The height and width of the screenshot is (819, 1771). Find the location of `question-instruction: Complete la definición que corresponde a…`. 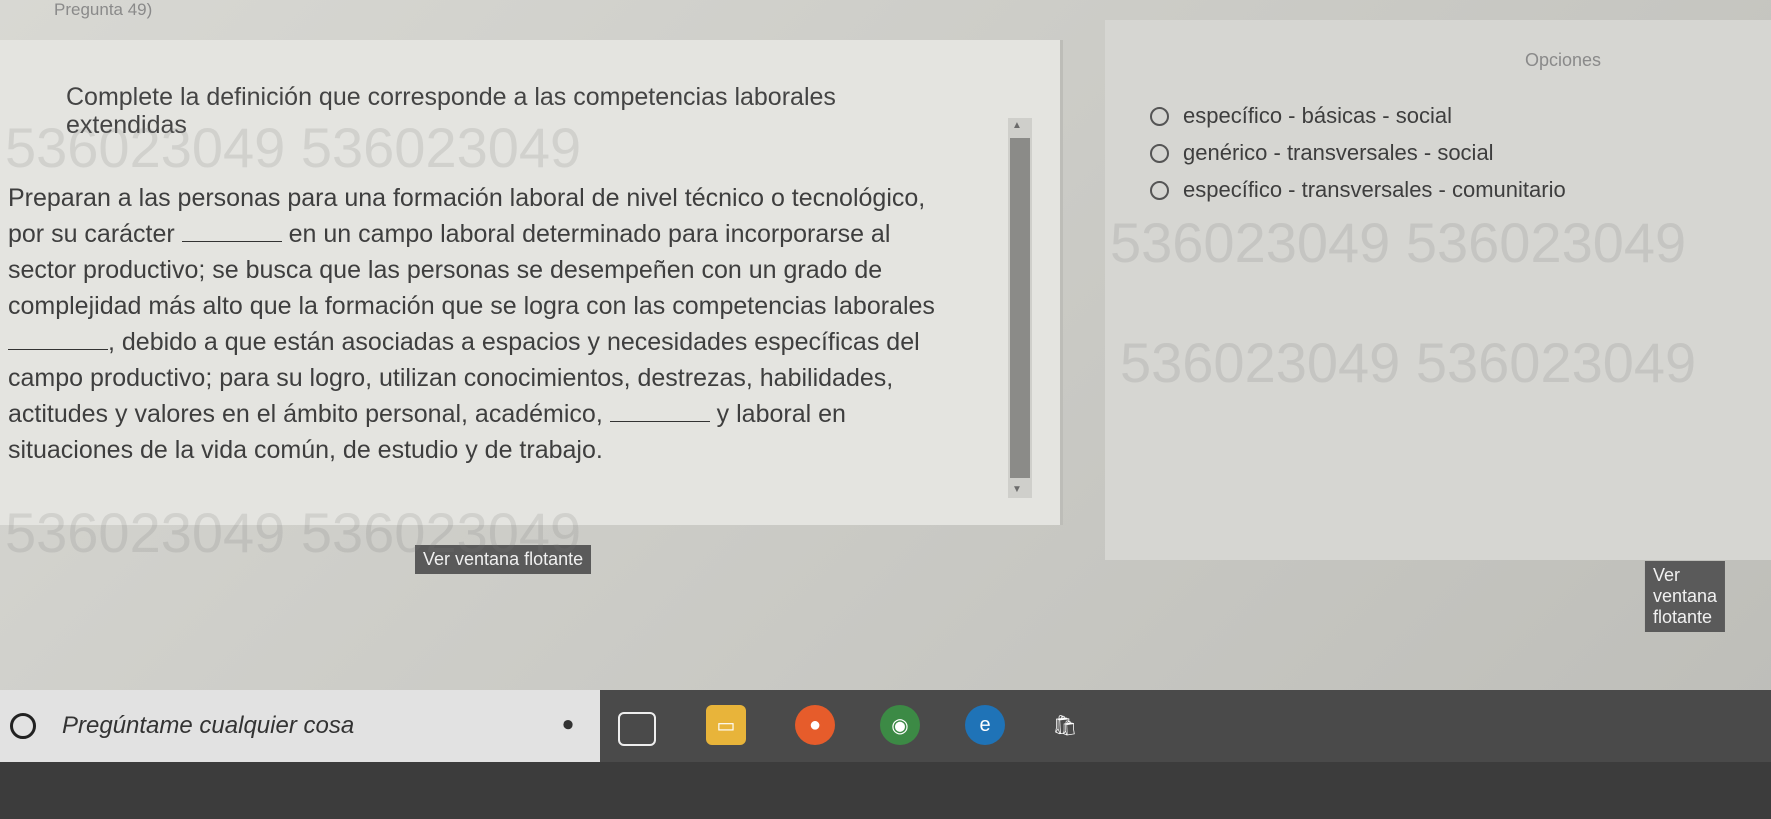

question-instruction: Complete la definición que corresponde a… is located at coordinates (451, 111).